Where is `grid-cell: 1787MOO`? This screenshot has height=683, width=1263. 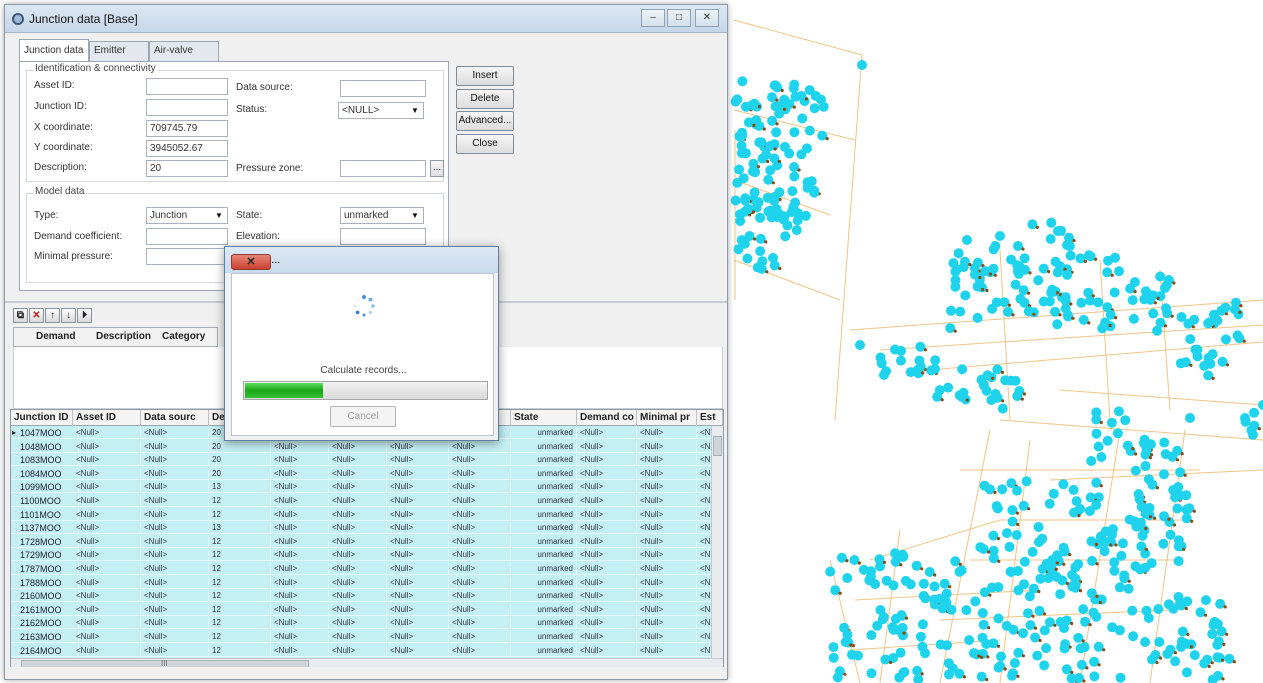
grid-cell: 1787MOO is located at coordinates (48, 569).